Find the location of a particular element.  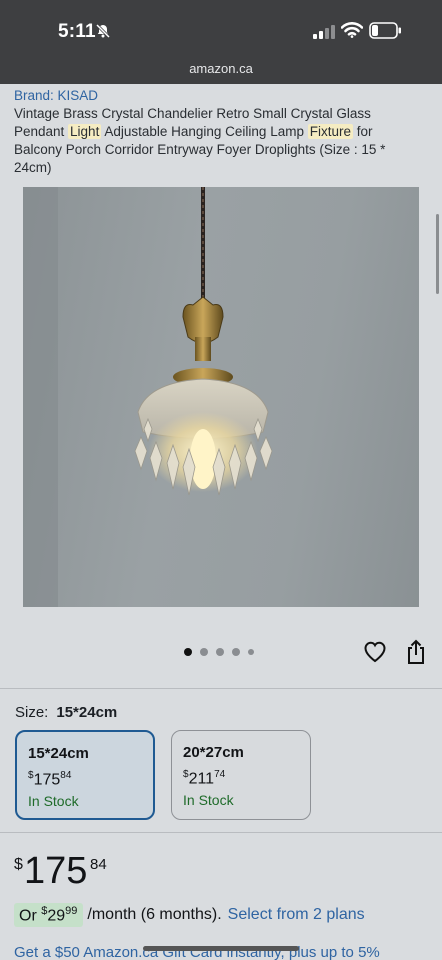

selected-size-value: 15*24cm is located at coordinates (87, 712).